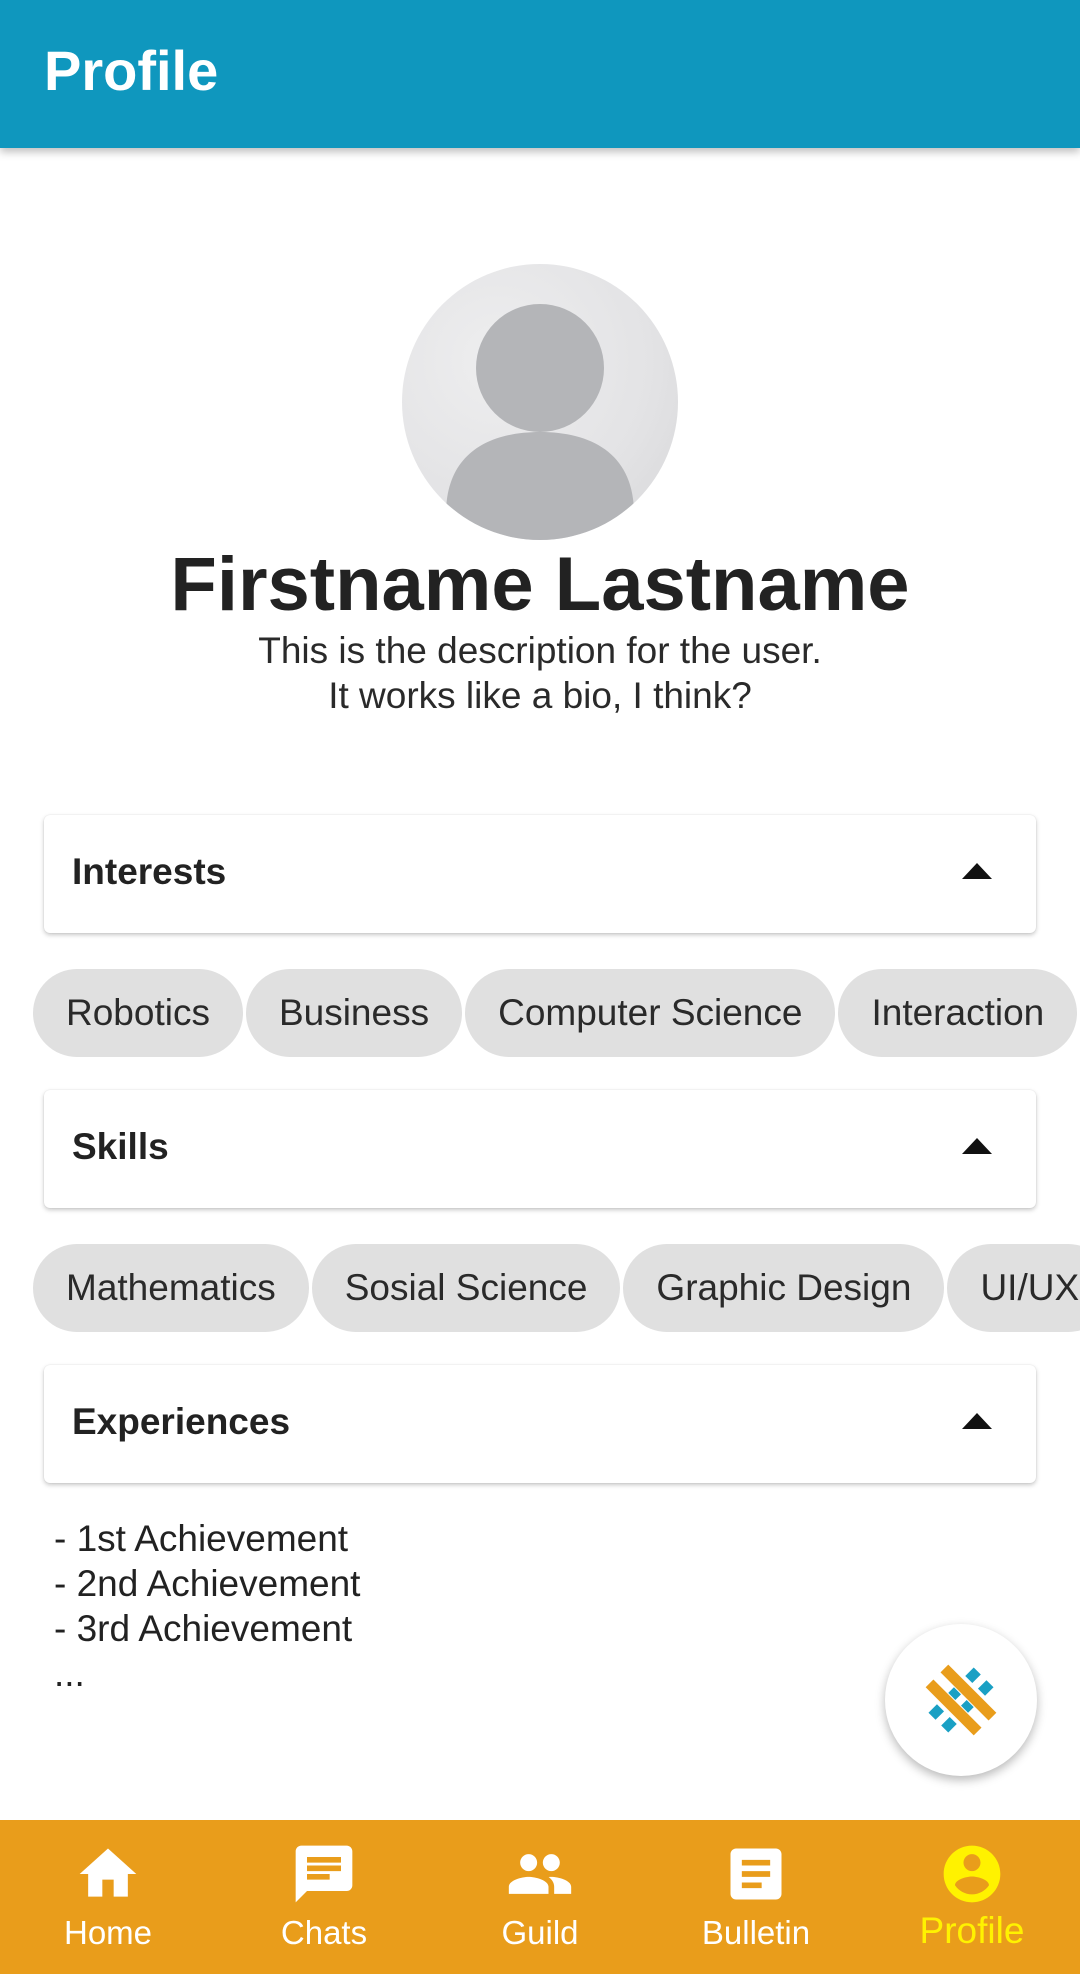 Image resolution: width=1080 pixels, height=1974 pixels. What do you see at coordinates (540, 1149) in the screenshot?
I see `skills-section-header: Skills` at bounding box center [540, 1149].